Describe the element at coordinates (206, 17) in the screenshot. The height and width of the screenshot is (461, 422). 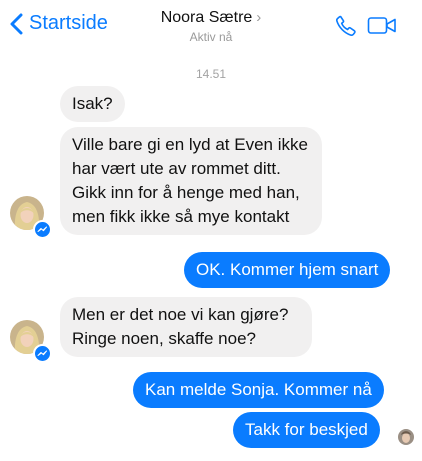
I see `contact-name: Noora Sætre` at that location.